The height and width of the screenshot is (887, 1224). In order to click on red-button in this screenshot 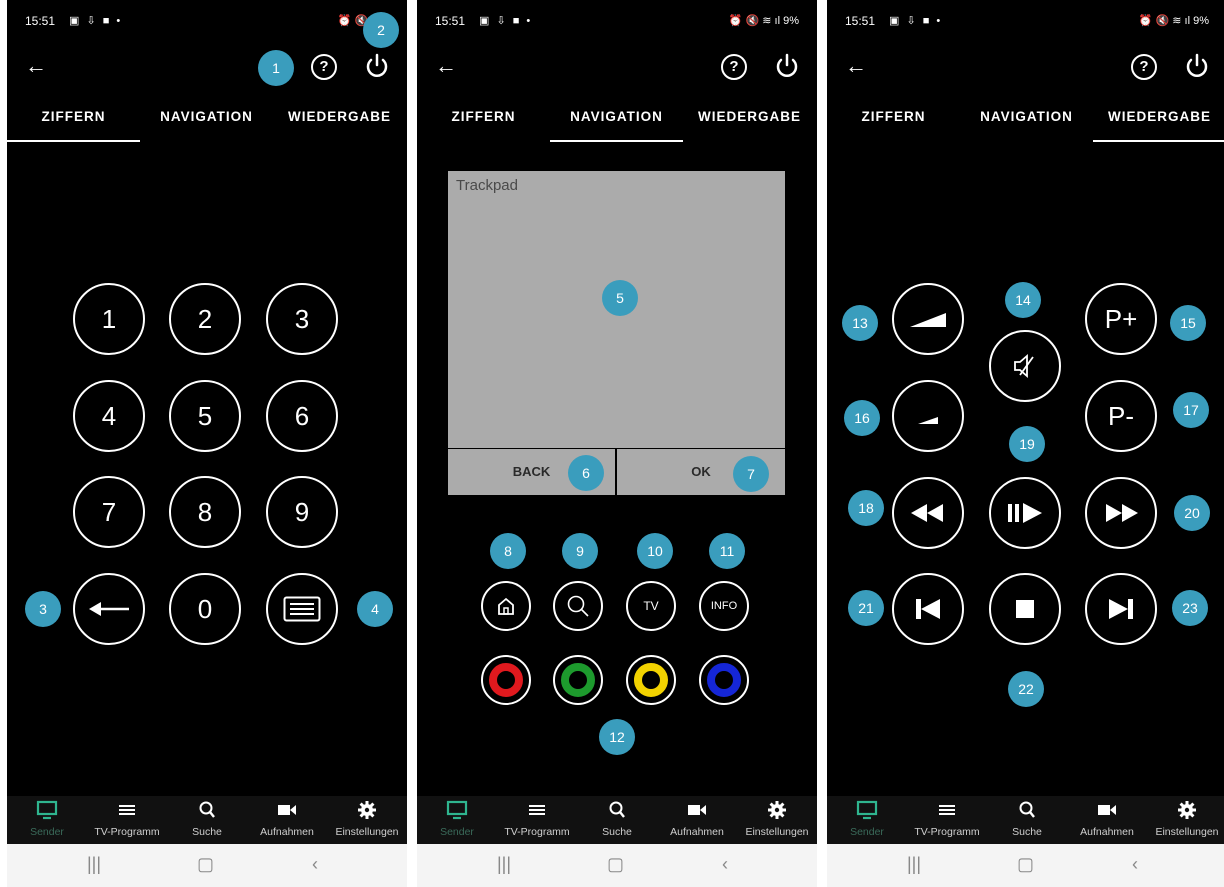, I will do `click(506, 680)`.